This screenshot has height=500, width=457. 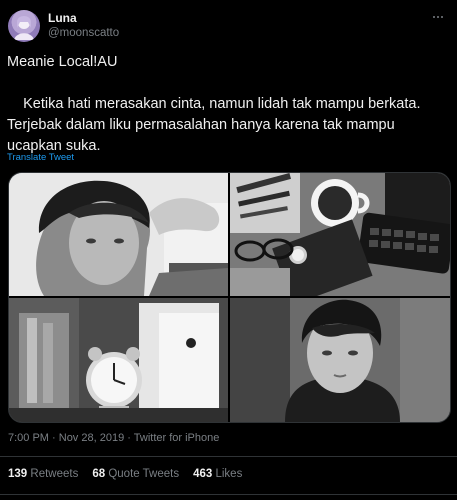 I want to click on quote-tweets-label: Quote Tweets, so click(x=144, y=474).